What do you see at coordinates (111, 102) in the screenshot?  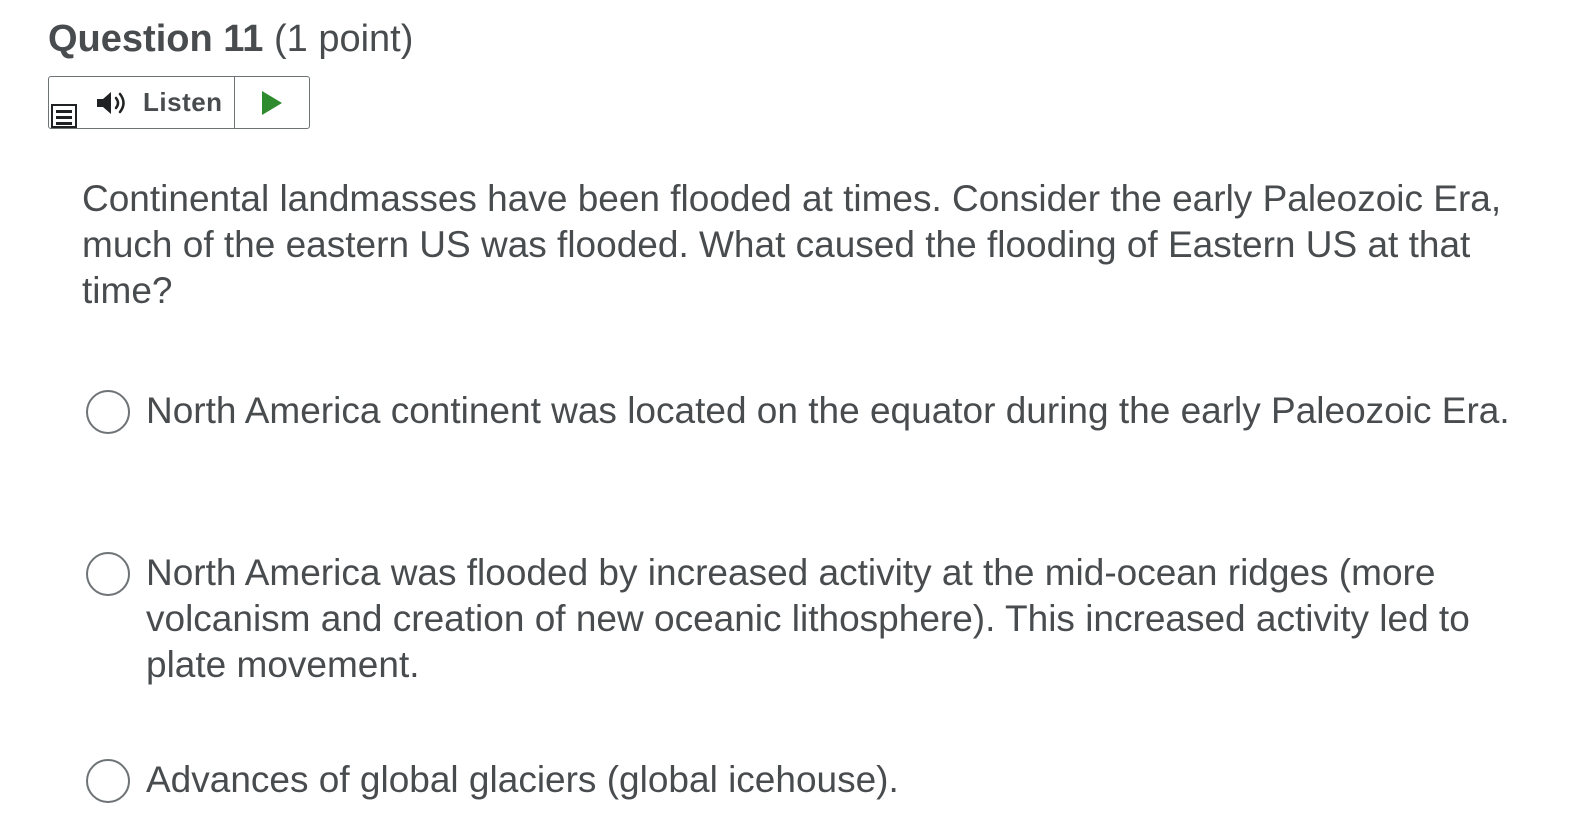 I see `speaker-icon` at bounding box center [111, 102].